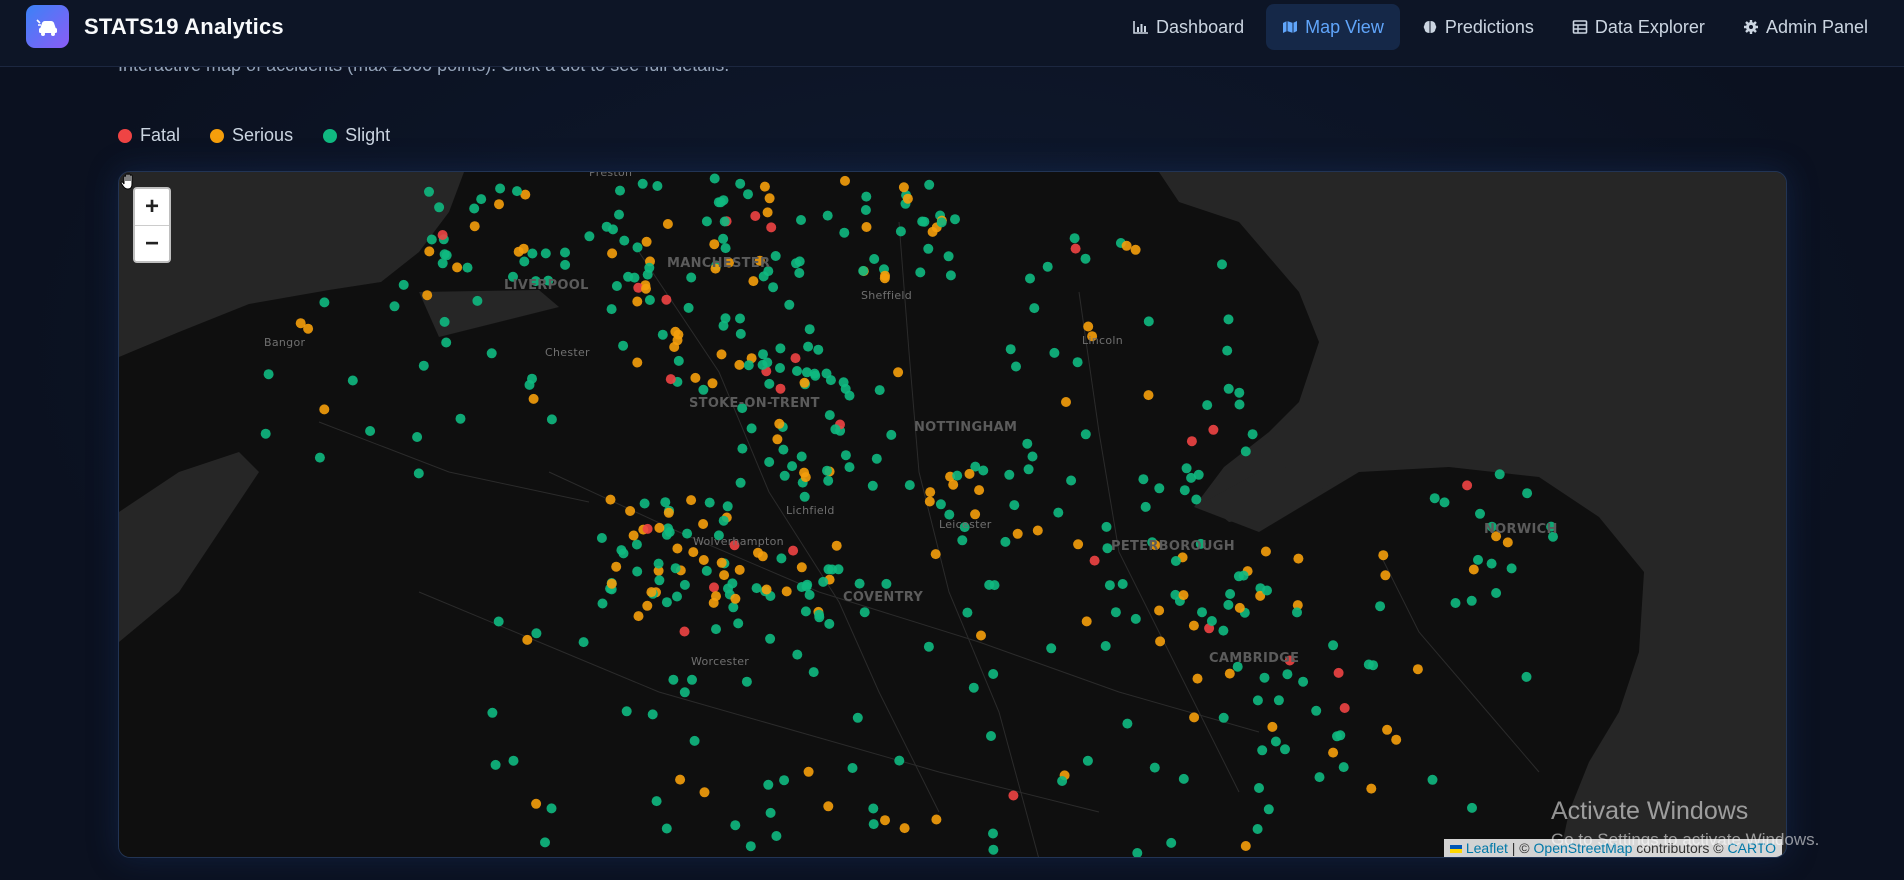 Image resolution: width=1904 pixels, height=880 pixels. What do you see at coordinates (1583, 848) in the screenshot?
I see `osm-link: OpenStreetMap` at bounding box center [1583, 848].